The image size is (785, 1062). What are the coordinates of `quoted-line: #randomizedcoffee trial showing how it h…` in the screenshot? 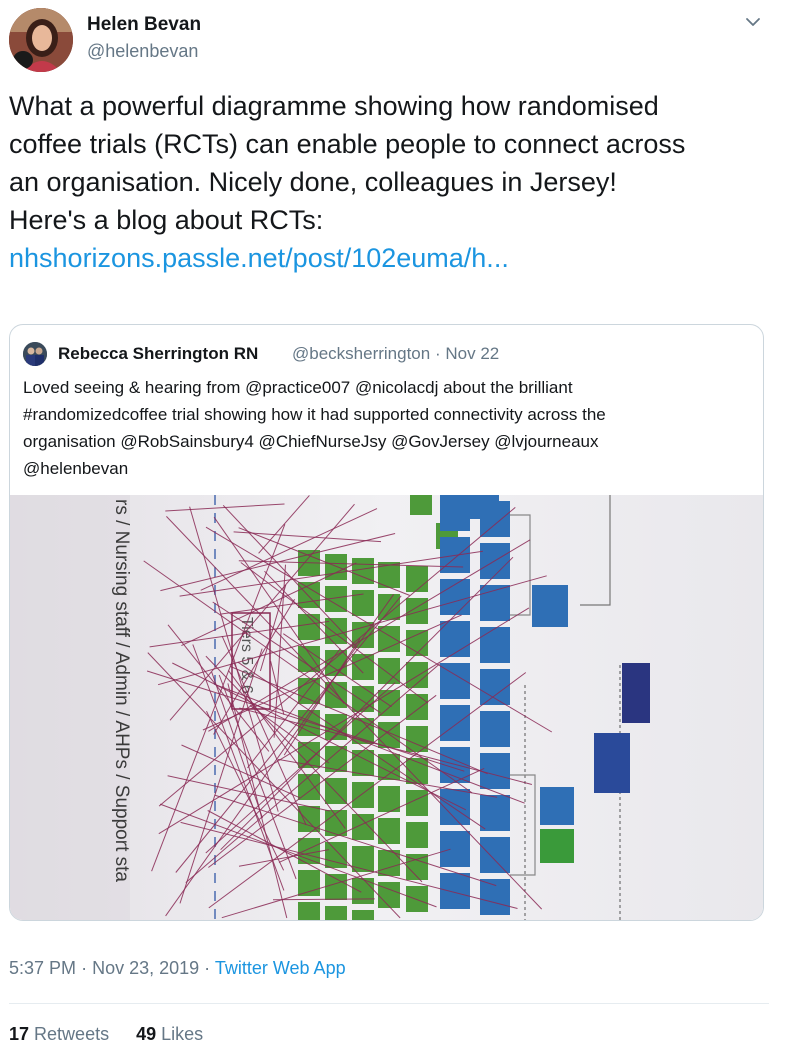 It's located at (314, 414).